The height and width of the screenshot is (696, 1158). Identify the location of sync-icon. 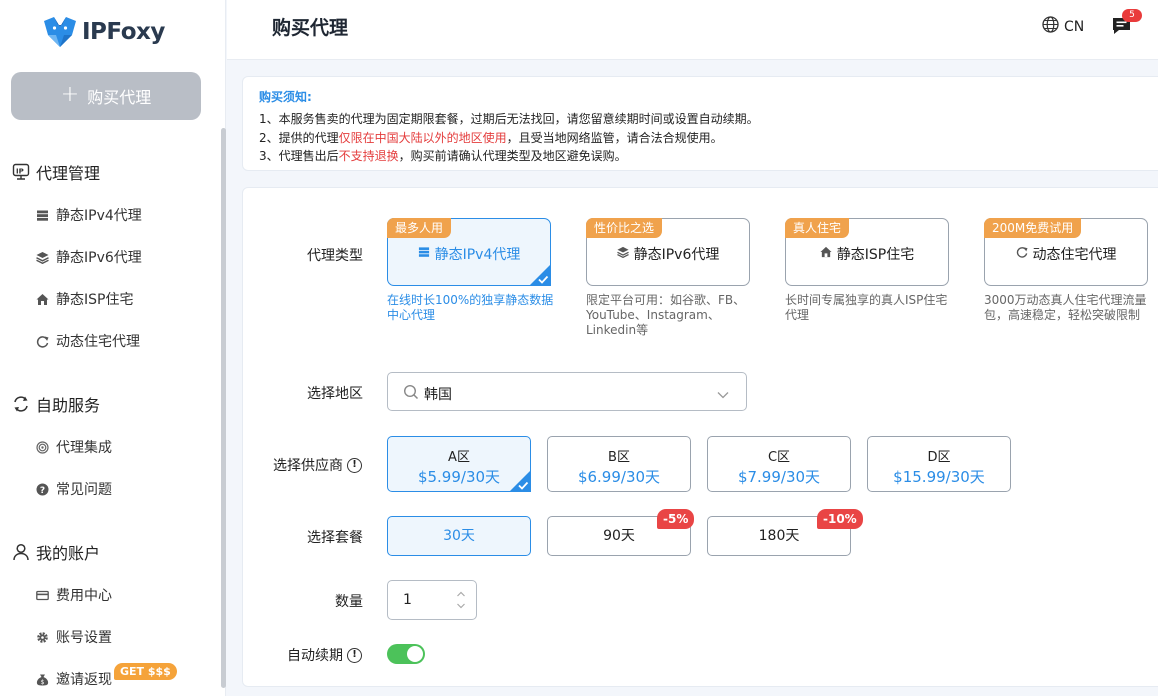
(21, 404).